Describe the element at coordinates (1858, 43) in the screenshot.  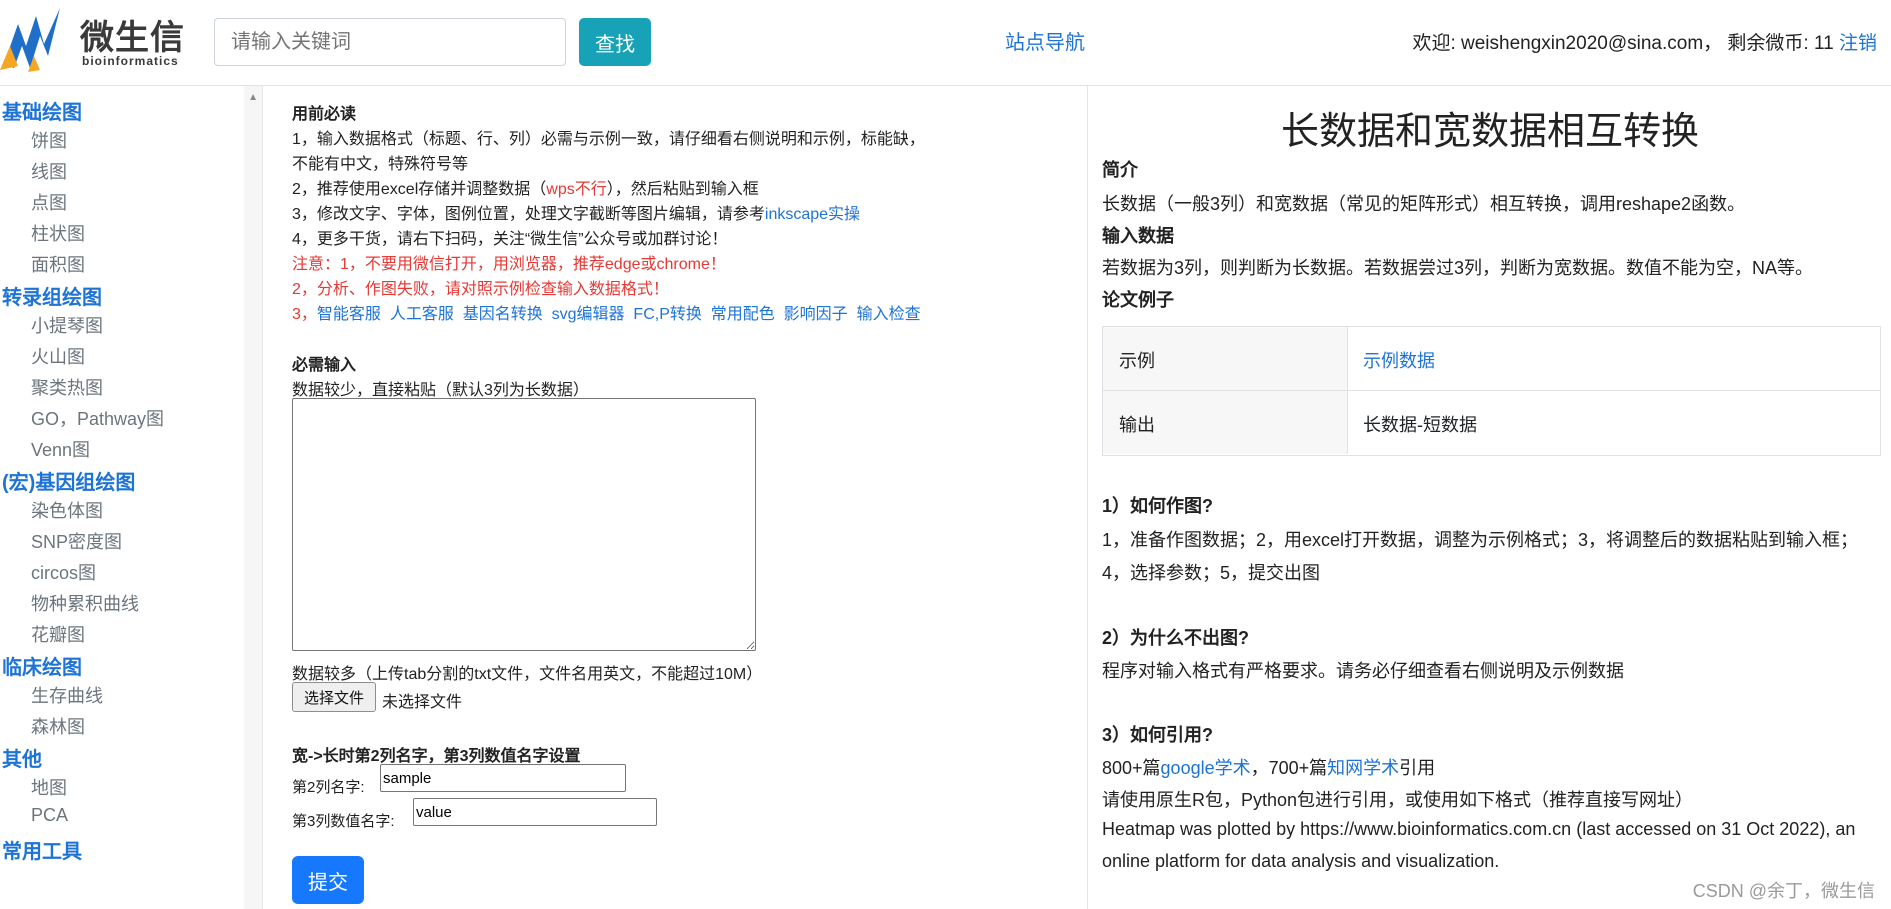
I see `logout-link: 注销` at that location.